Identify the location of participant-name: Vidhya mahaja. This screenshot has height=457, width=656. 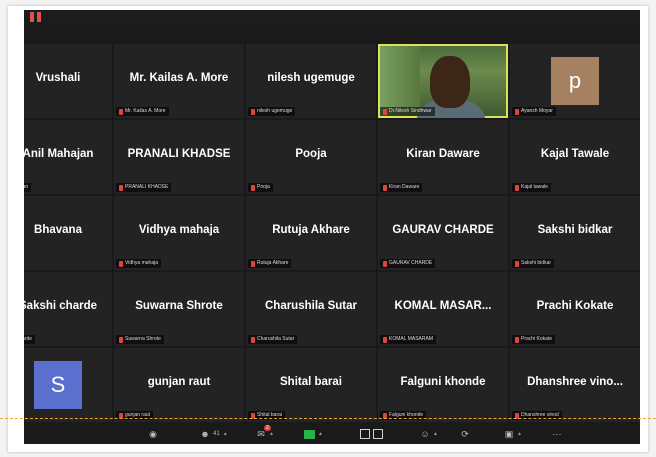
(179, 230).